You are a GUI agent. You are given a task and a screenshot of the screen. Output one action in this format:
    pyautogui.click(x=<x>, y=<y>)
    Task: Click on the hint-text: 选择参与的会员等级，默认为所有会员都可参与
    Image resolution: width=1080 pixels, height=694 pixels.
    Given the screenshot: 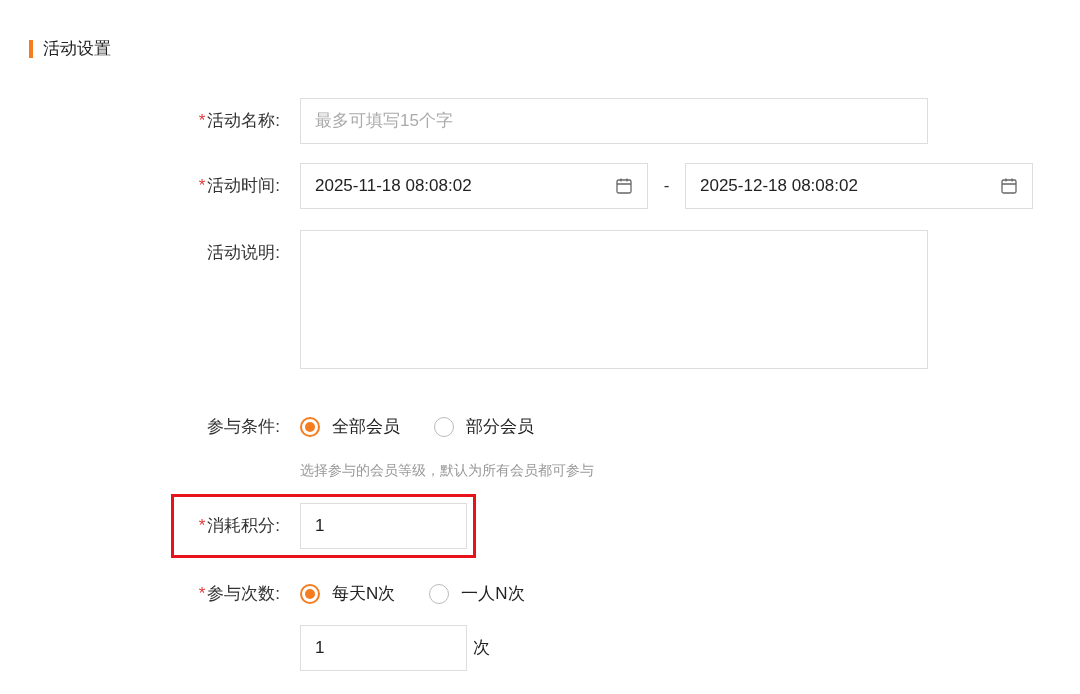 What is the action you would take?
    pyautogui.click(x=447, y=470)
    